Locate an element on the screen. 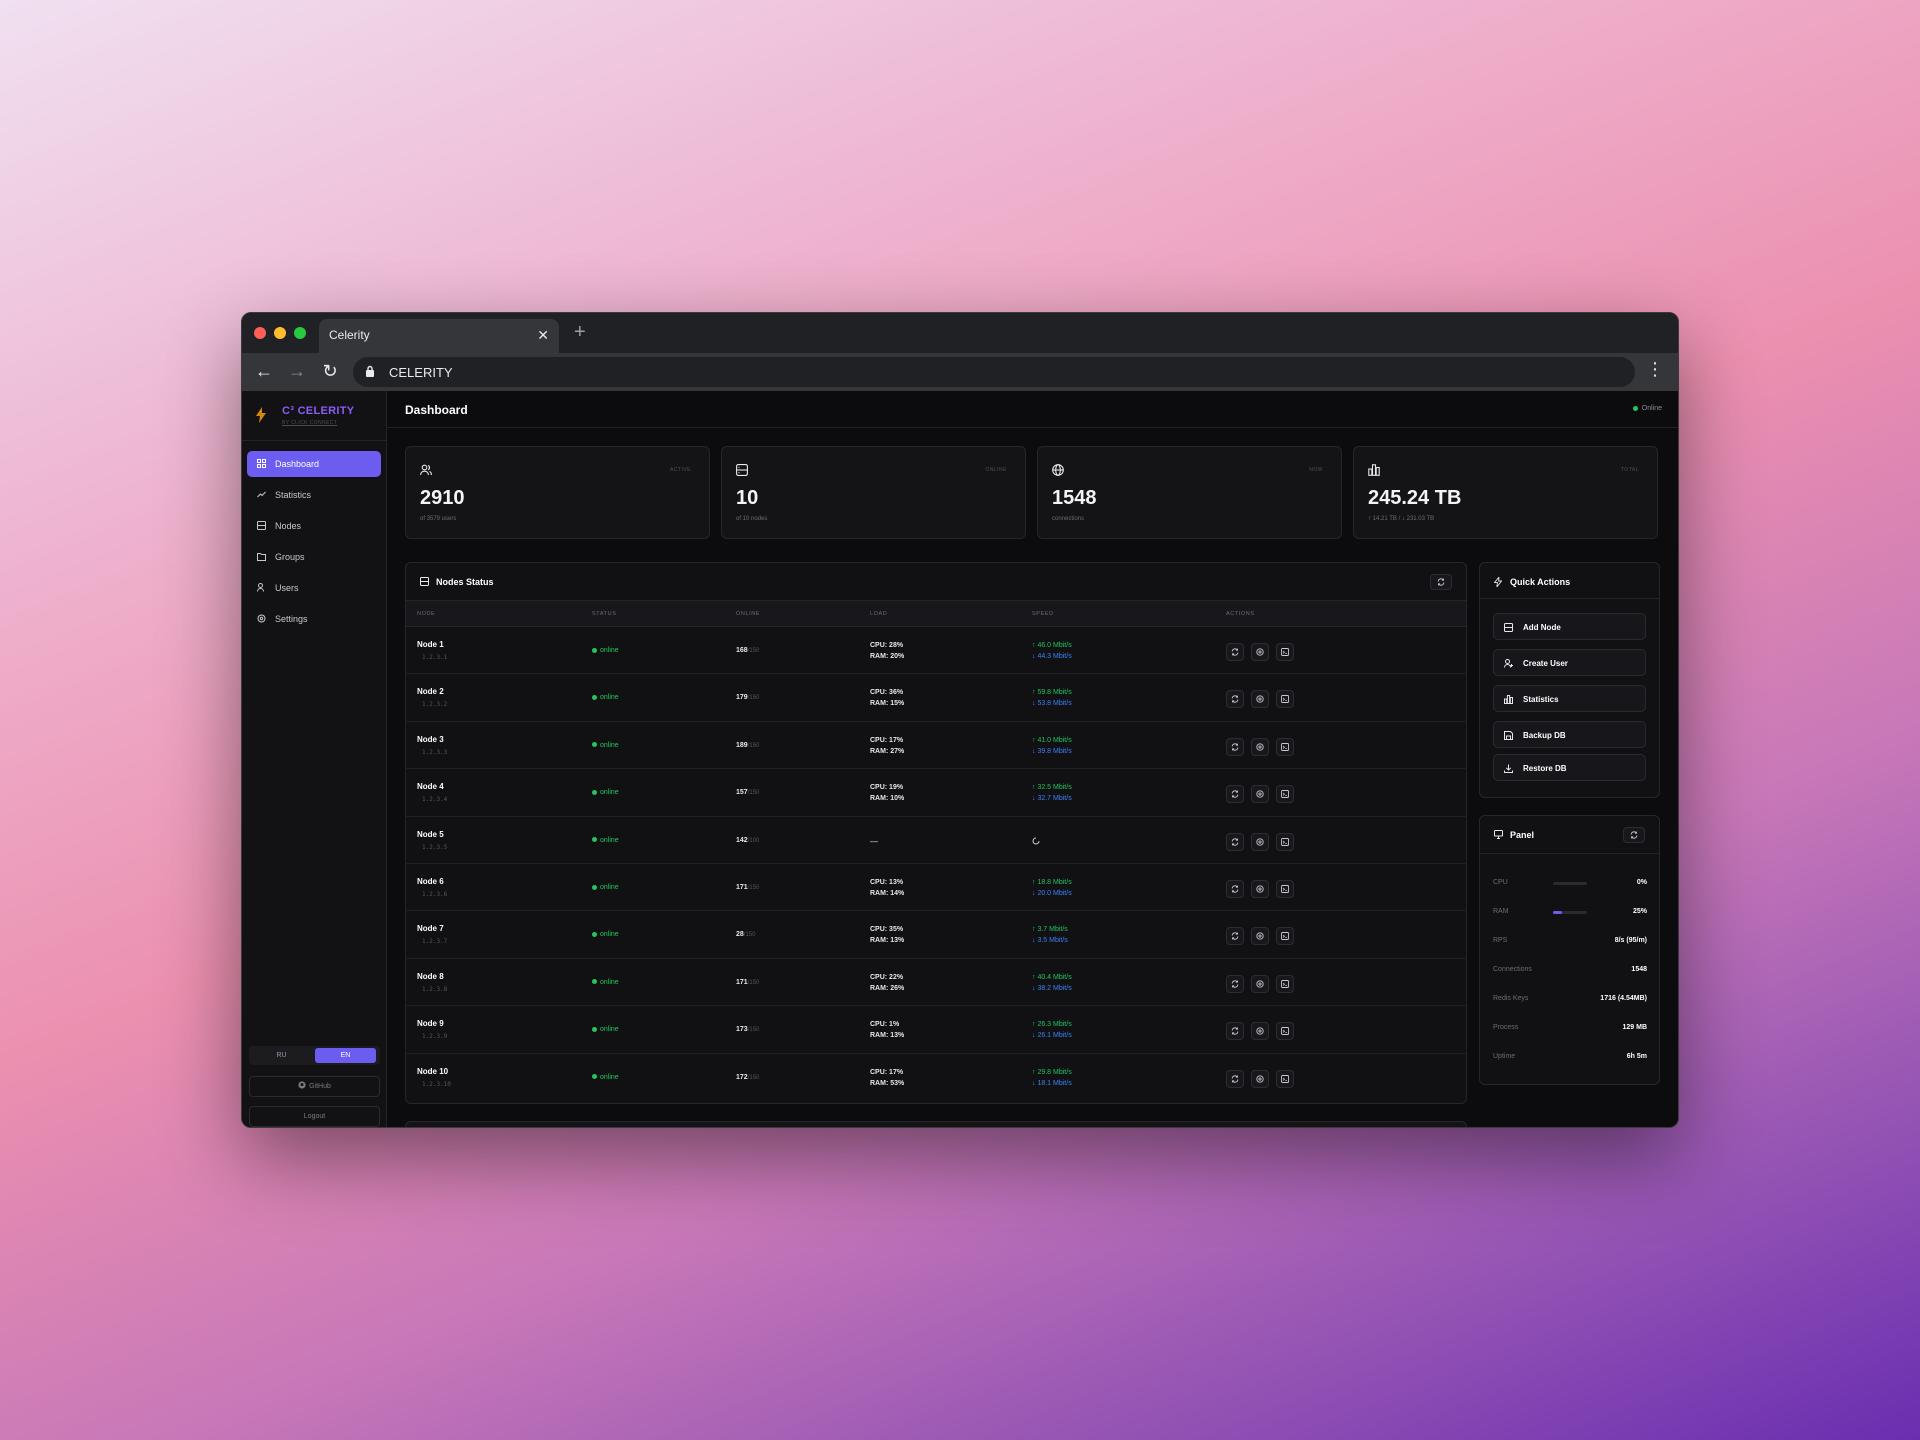 This screenshot has height=1440, width=1920. node-cpu: CPU: 17% is located at coordinates (887, 740).